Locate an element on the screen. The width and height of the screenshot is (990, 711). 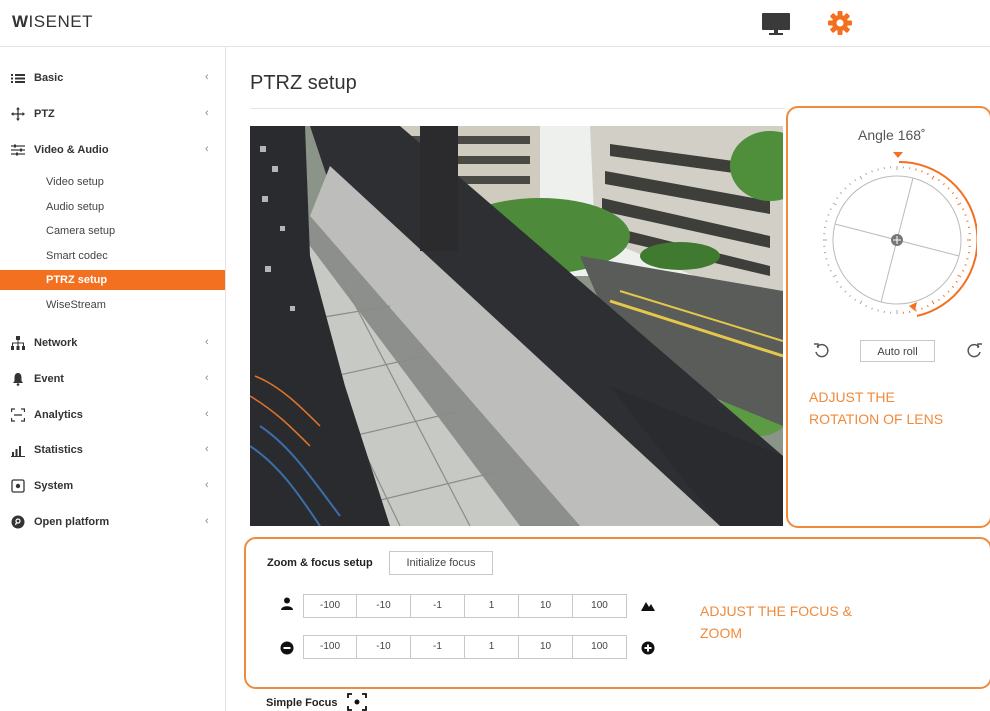
sub-item-audio-setup: Audio setup is located at coordinates (112, 207).